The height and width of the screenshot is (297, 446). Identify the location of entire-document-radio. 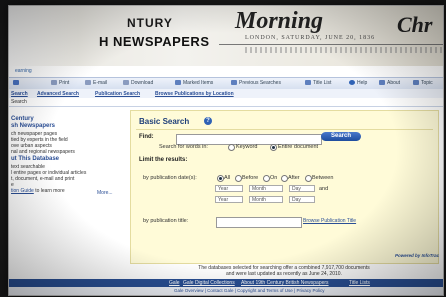
(273, 147).